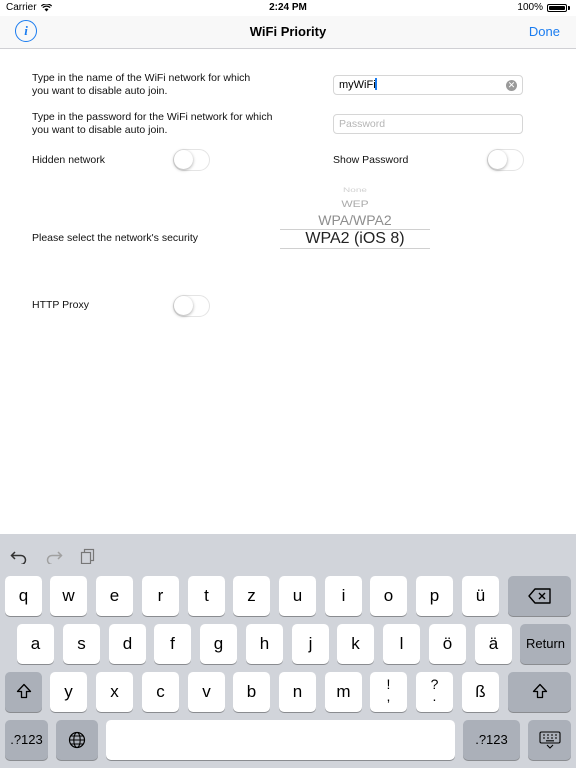 This screenshot has width=576, height=768. What do you see at coordinates (23, 596) in the screenshot?
I see `key-q: q` at bounding box center [23, 596].